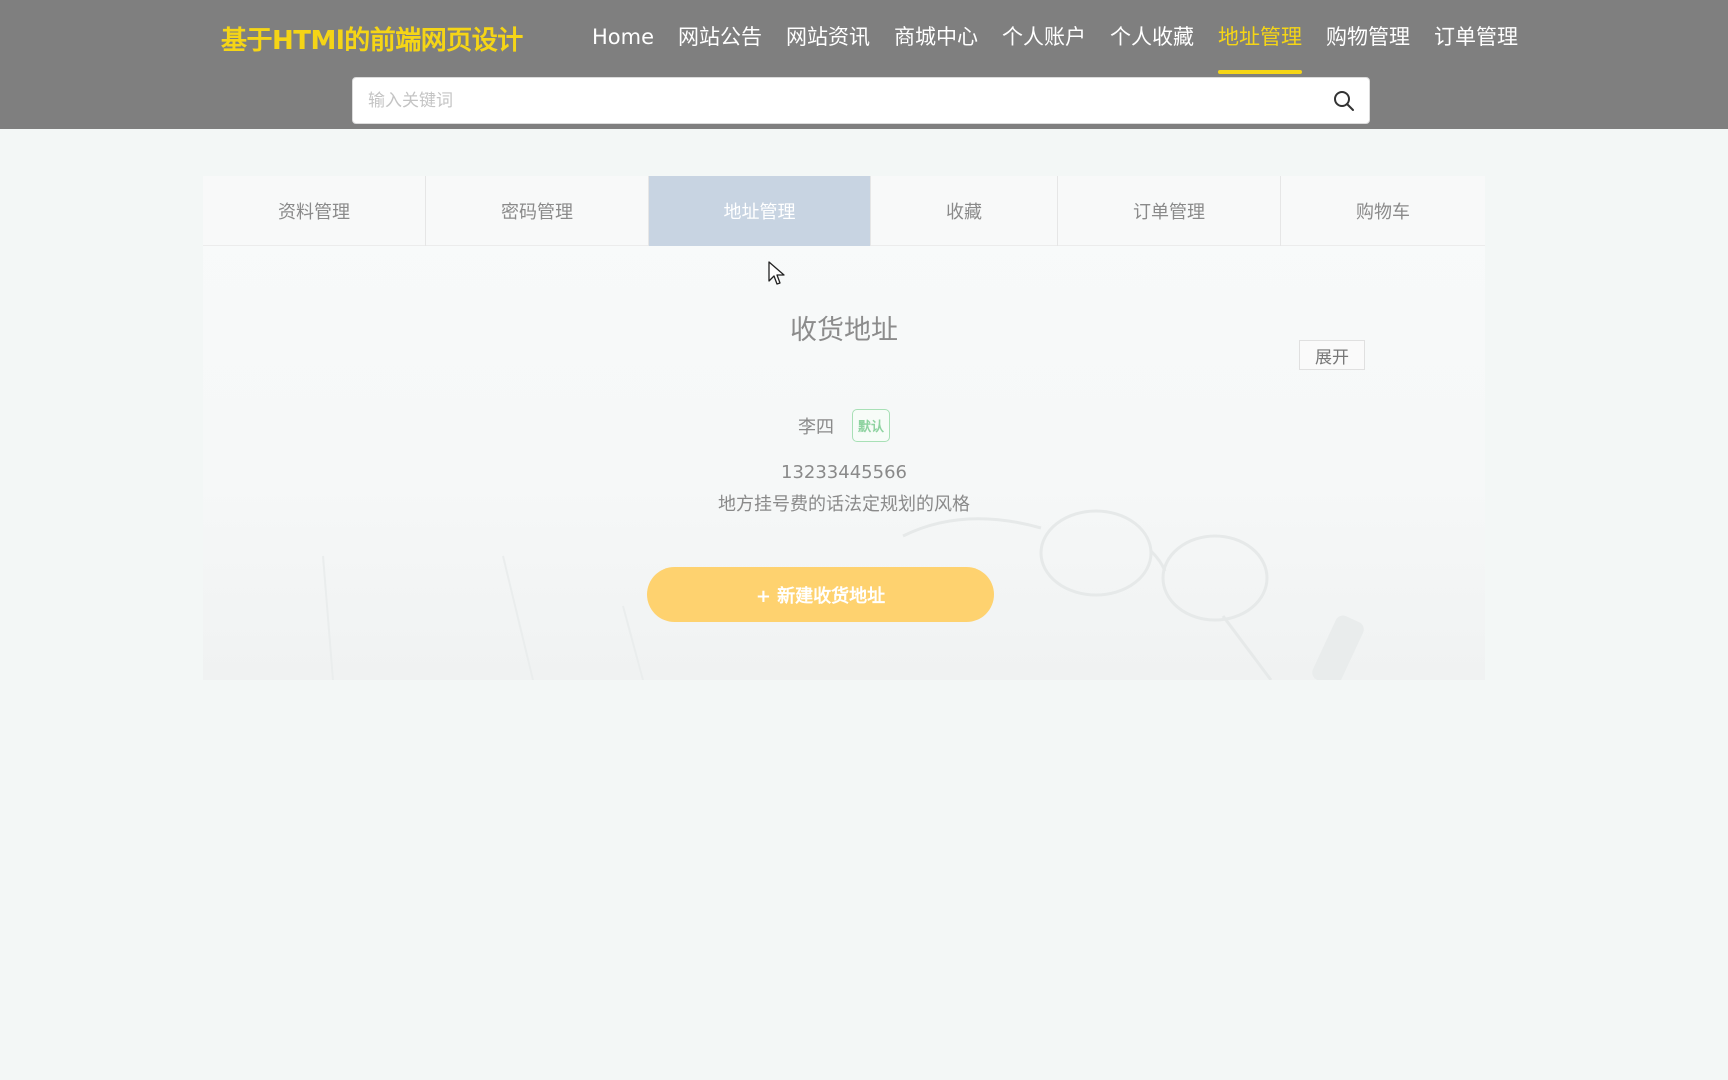 The width and height of the screenshot is (1728, 1080). I want to click on new-address-button: + 新建收货地址, so click(820, 594).